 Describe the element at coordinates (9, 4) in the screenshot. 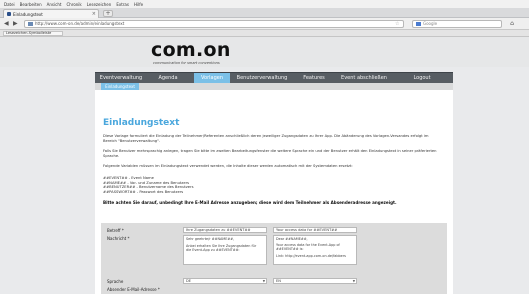

I see `menu-datei: Datei` at that location.